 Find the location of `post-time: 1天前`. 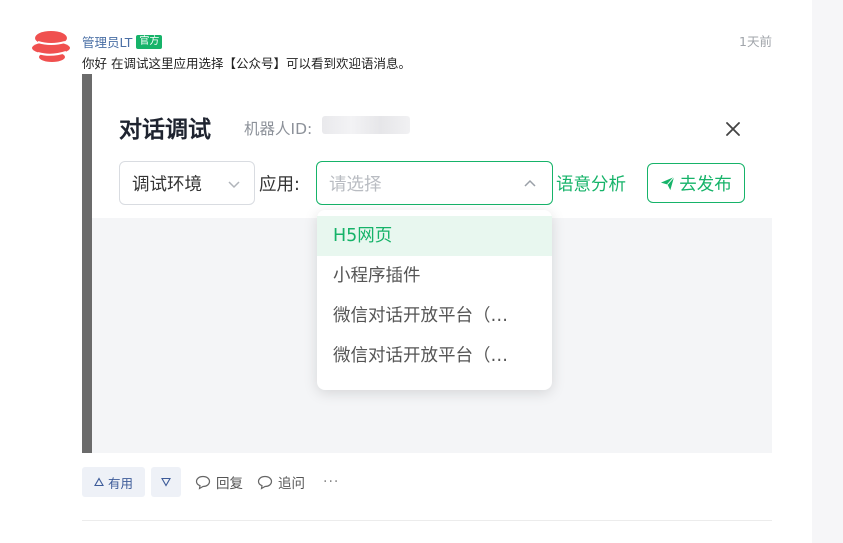

post-time: 1天前 is located at coordinates (755, 41).